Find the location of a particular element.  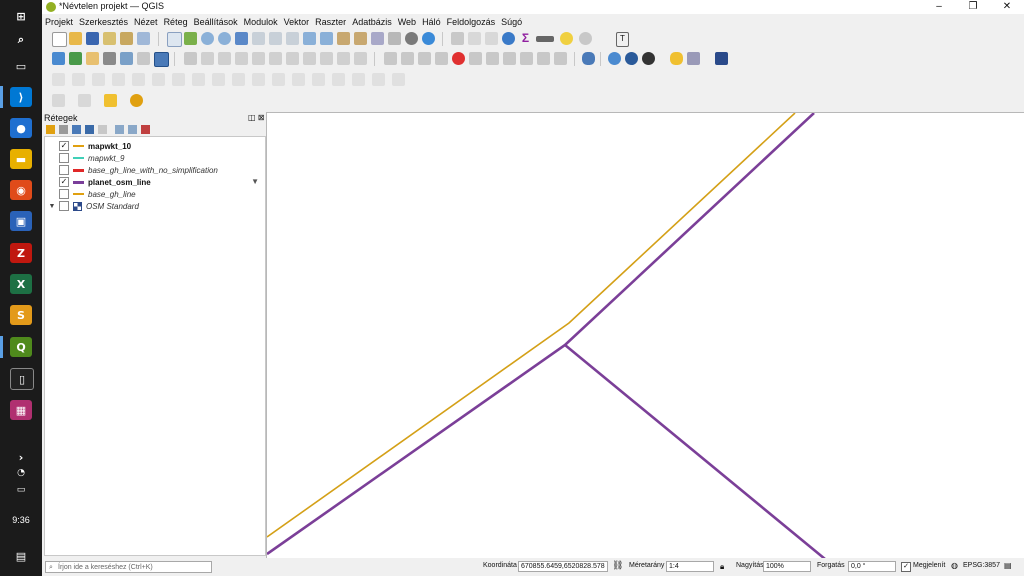

modify-attributes-icon is located at coordinates (258, 58).